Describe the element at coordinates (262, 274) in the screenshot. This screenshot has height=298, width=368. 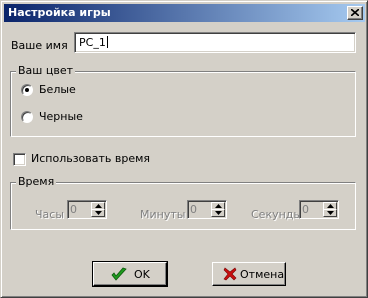
I see `cancel-button-label: Отмена` at that location.